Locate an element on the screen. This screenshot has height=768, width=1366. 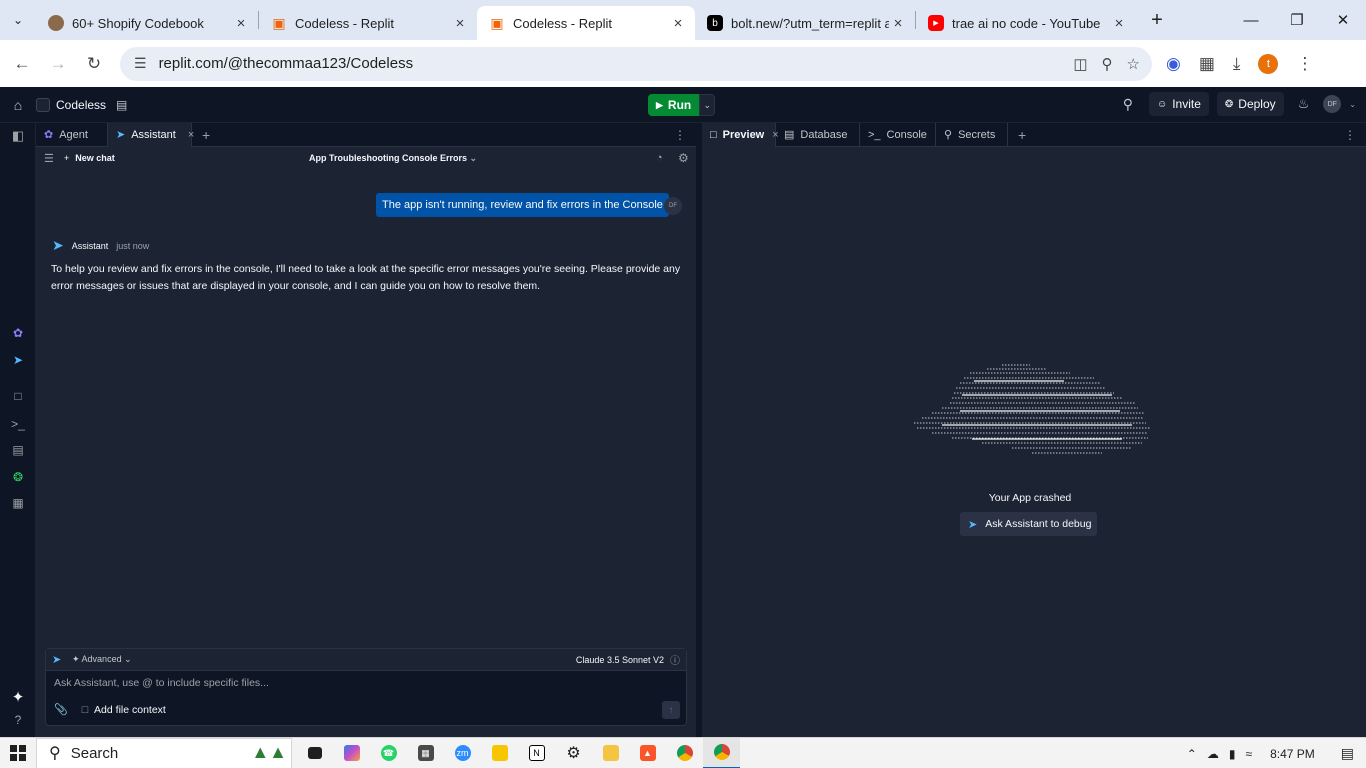
reload-icon: ↻ is located at coordinates (94, 64).